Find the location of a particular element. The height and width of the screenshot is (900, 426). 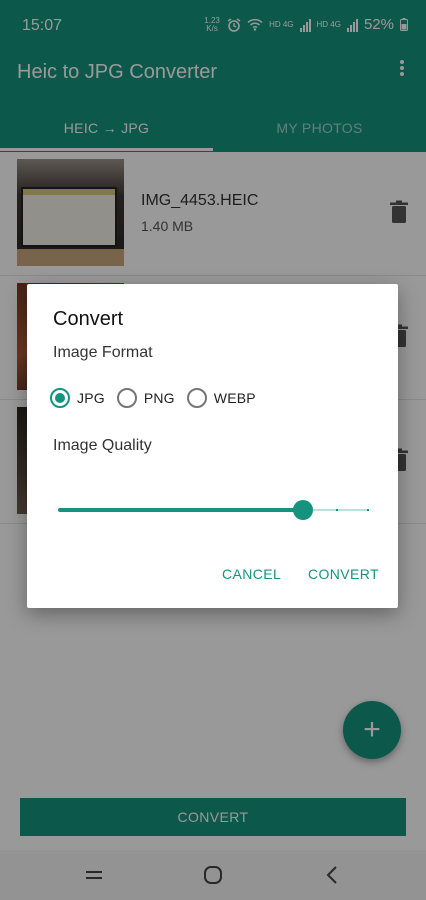

format-option-jpg: JPG is located at coordinates (77, 398).